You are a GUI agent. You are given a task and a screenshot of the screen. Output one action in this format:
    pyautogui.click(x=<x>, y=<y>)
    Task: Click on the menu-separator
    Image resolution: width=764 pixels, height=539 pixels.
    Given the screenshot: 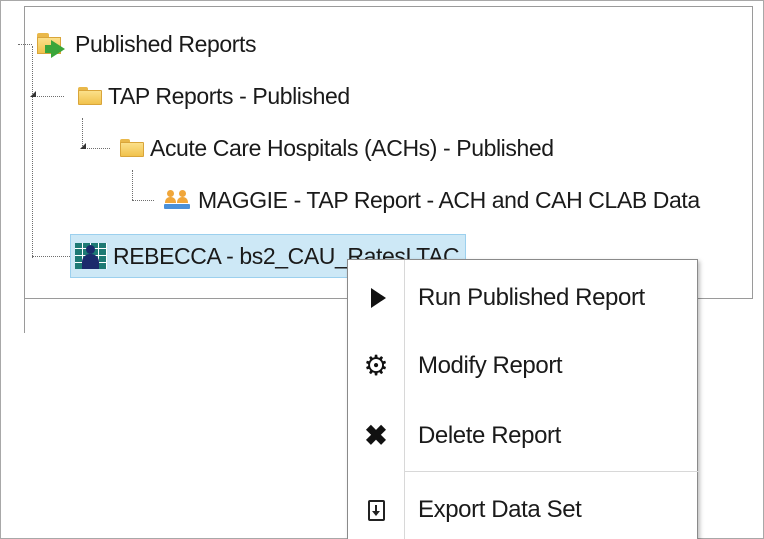 What is the action you would take?
    pyautogui.click(x=552, y=471)
    